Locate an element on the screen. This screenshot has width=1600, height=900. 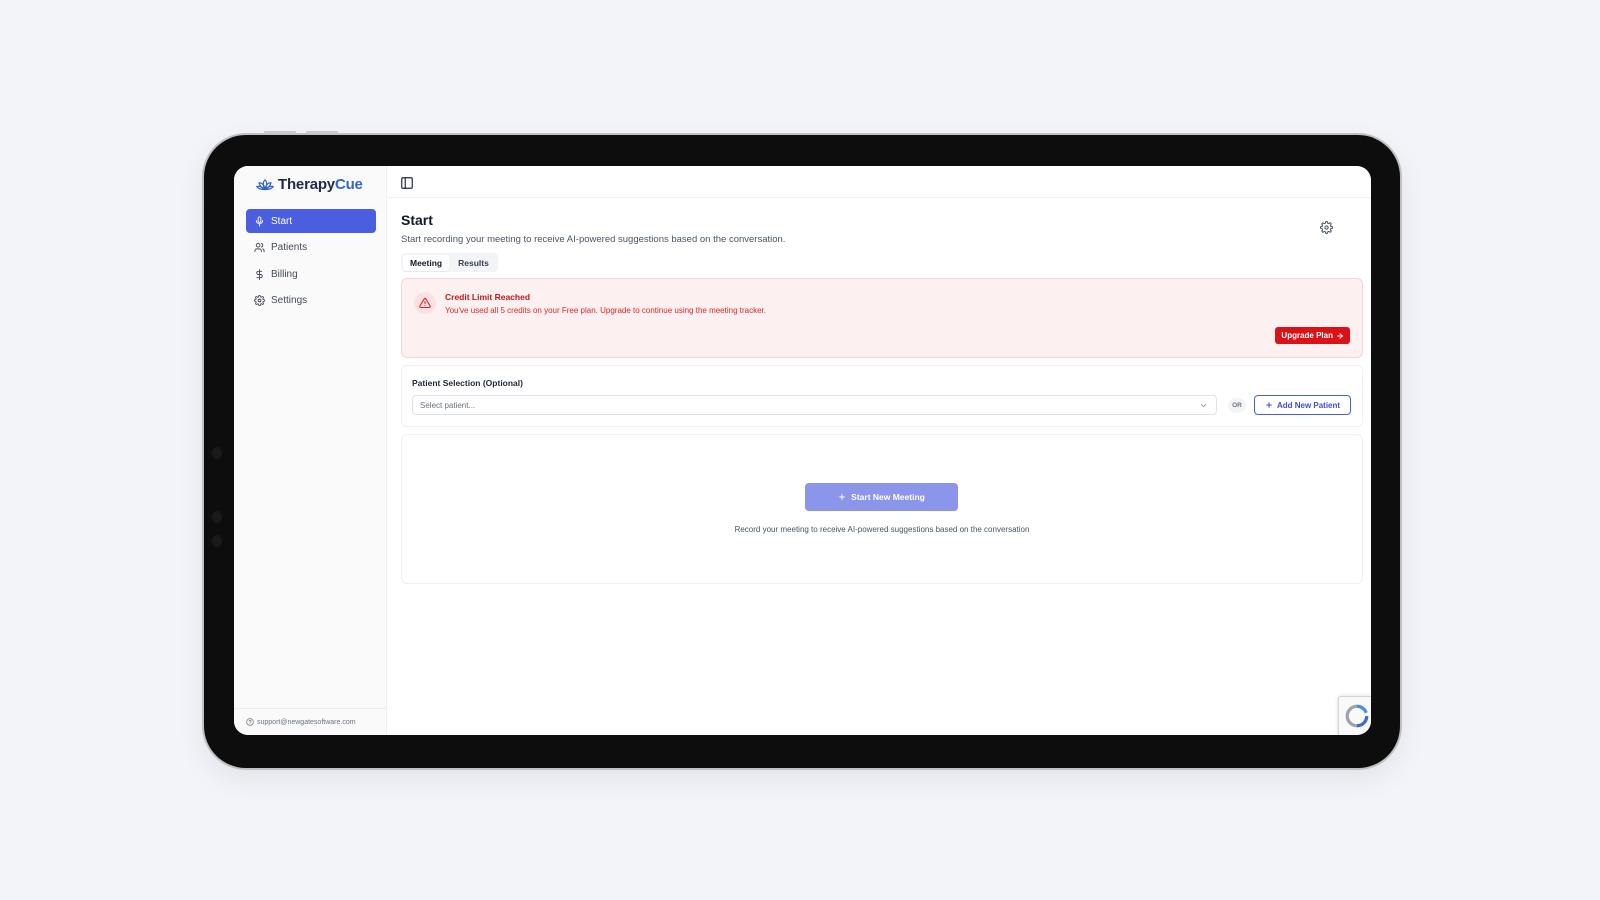
or-divider-badge: OR is located at coordinates (1237, 405).